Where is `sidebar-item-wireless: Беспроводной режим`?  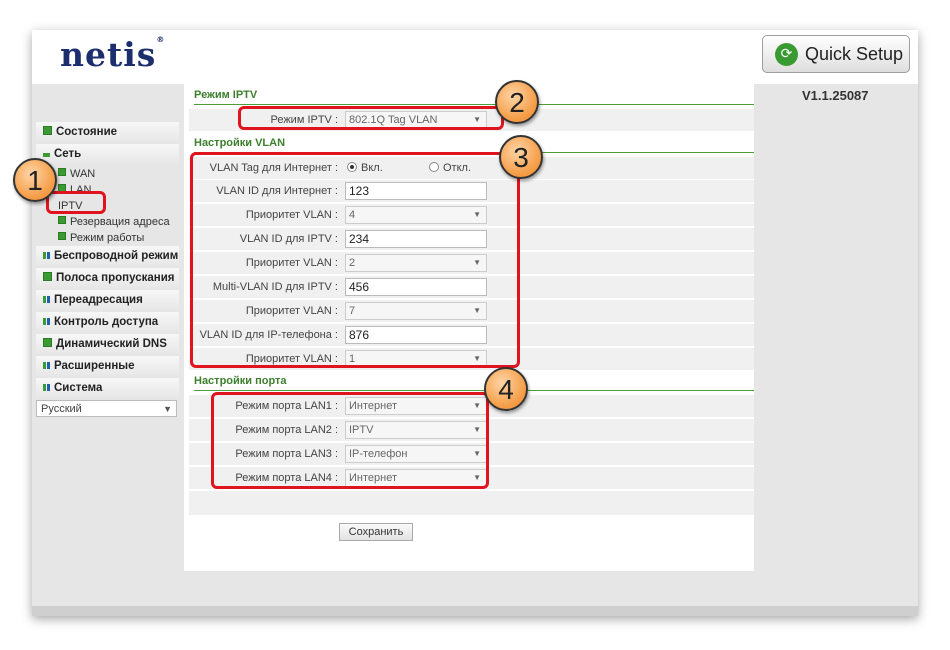
sidebar-item-wireless: Беспроводной режим is located at coordinates (107, 256).